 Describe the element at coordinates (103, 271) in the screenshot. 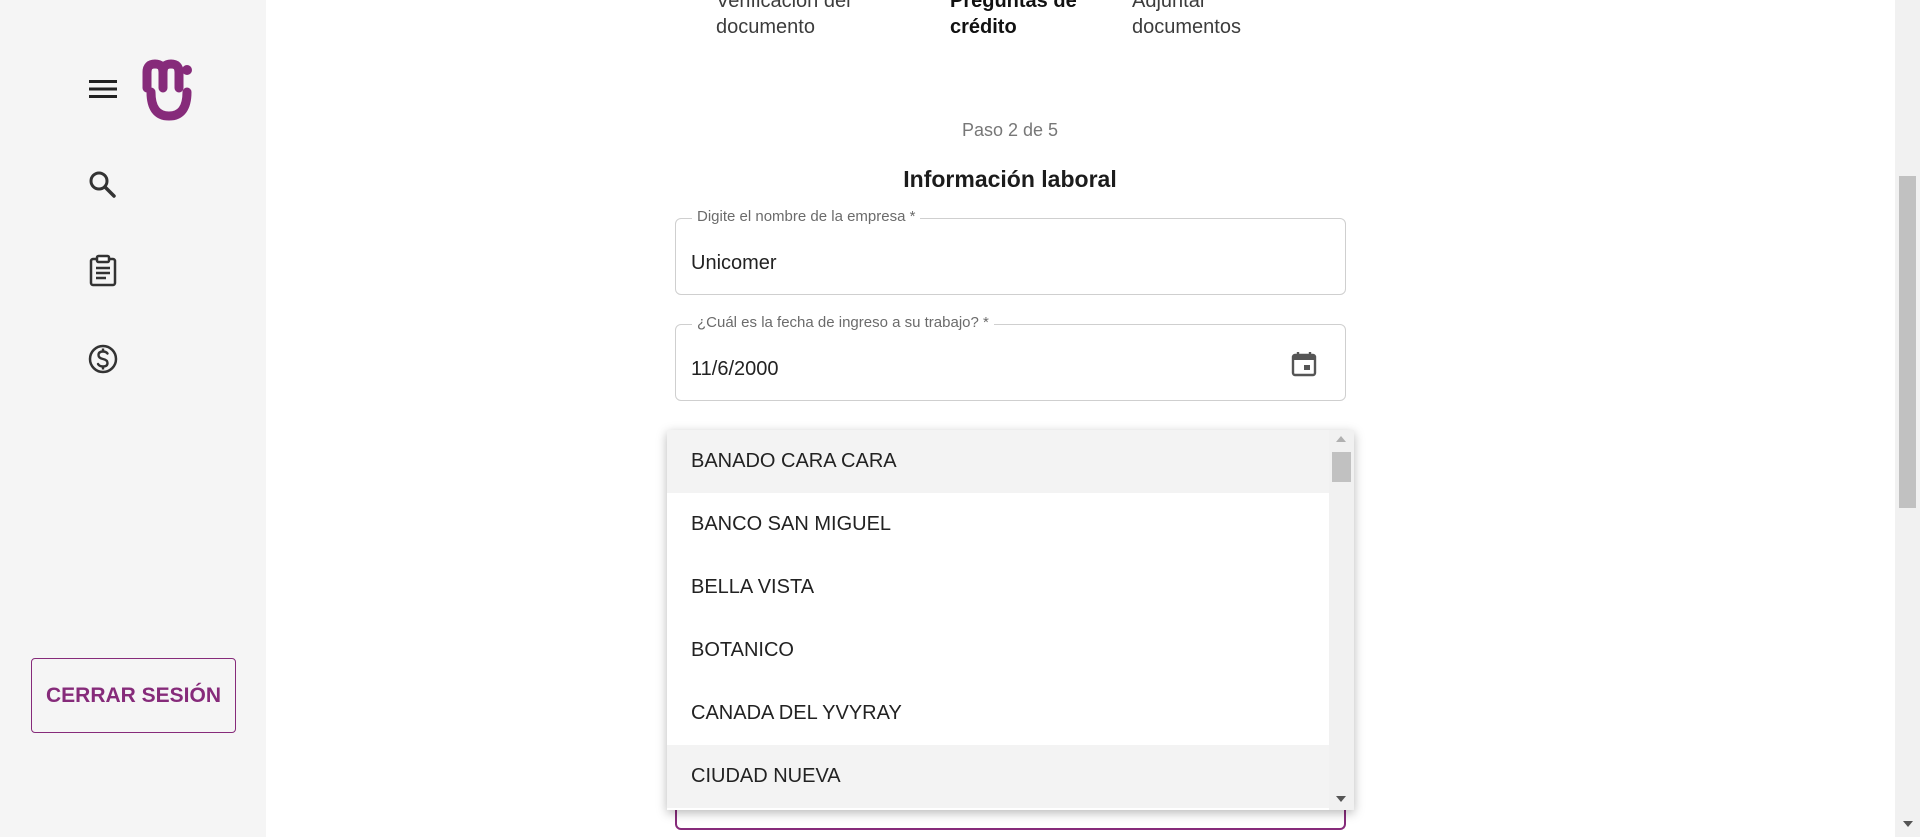

I see `clipboard-icon` at that location.